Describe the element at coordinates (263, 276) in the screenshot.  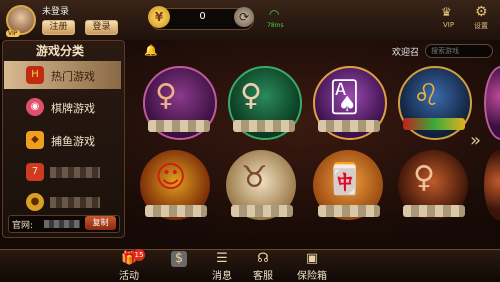
I see `nav-label: 客服` at that location.